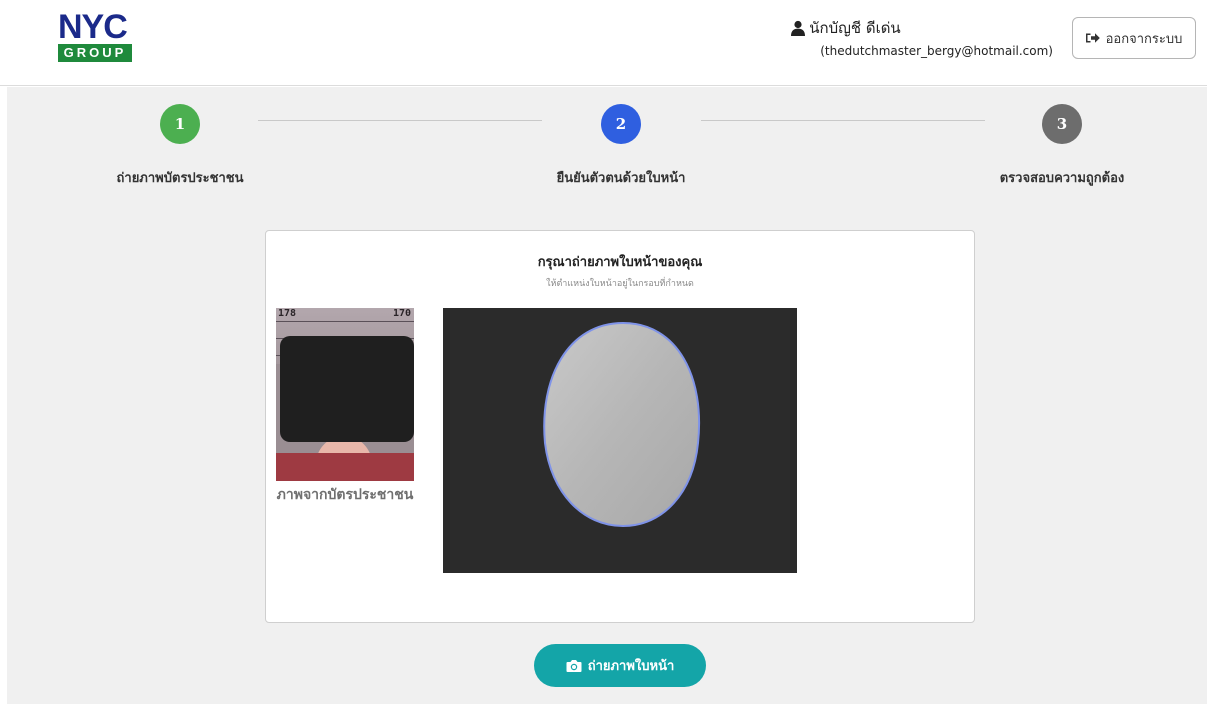 This screenshot has width=1207, height=704. What do you see at coordinates (936, 51) in the screenshot?
I see `user-email: (thedutchmaster_bergy@hotmail.com)` at bounding box center [936, 51].